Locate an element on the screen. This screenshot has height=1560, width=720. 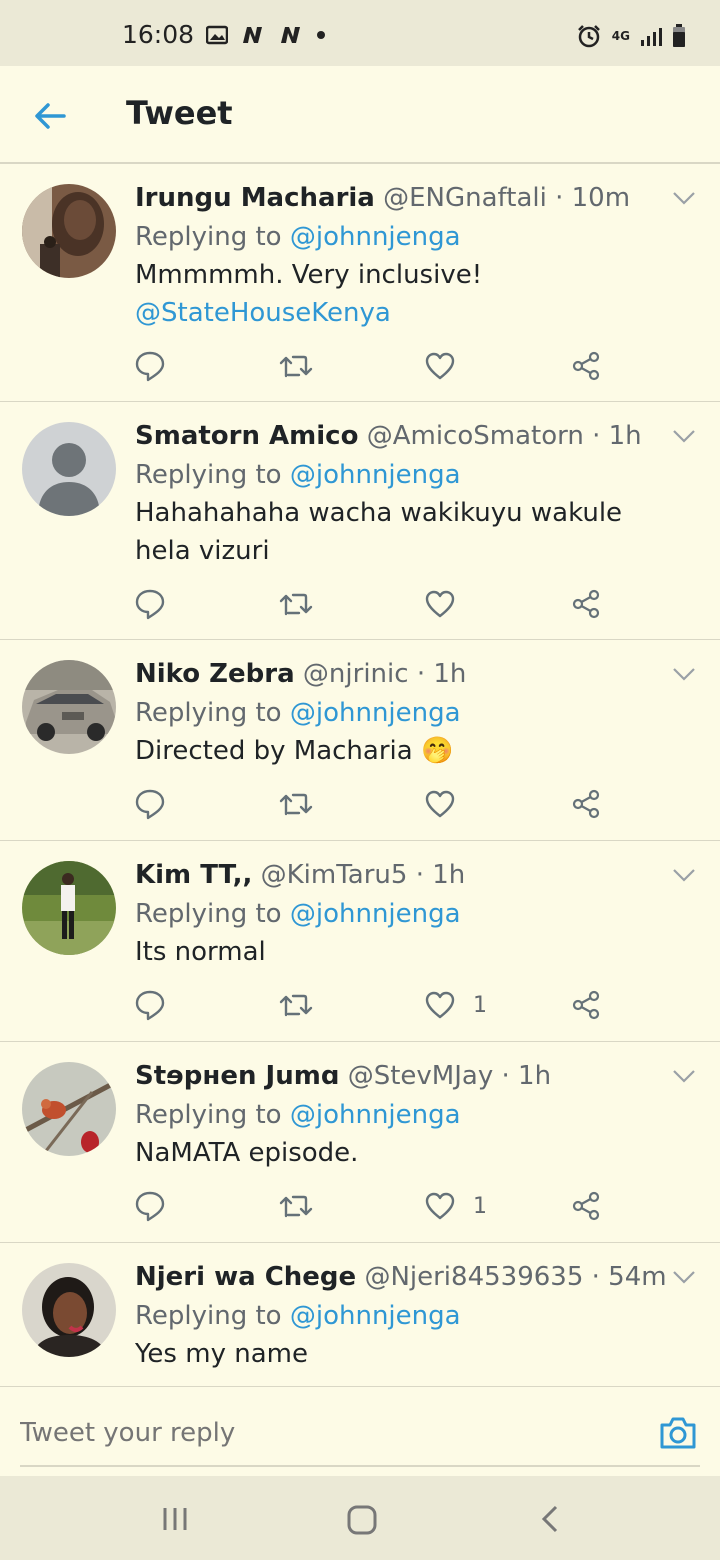
display-name: Smatorn Amico is located at coordinates (246, 436).